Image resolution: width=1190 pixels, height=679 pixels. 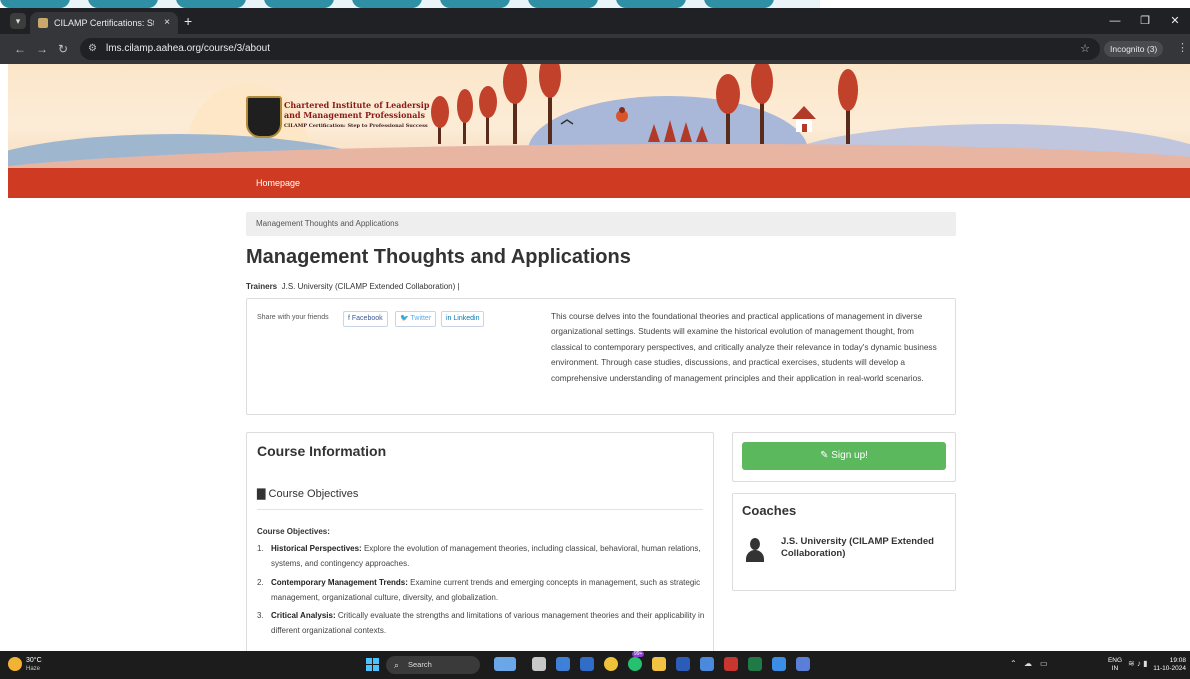 What do you see at coordinates (188, 21) in the screenshot?
I see `new-tab-button: +` at bounding box center [188, 21].